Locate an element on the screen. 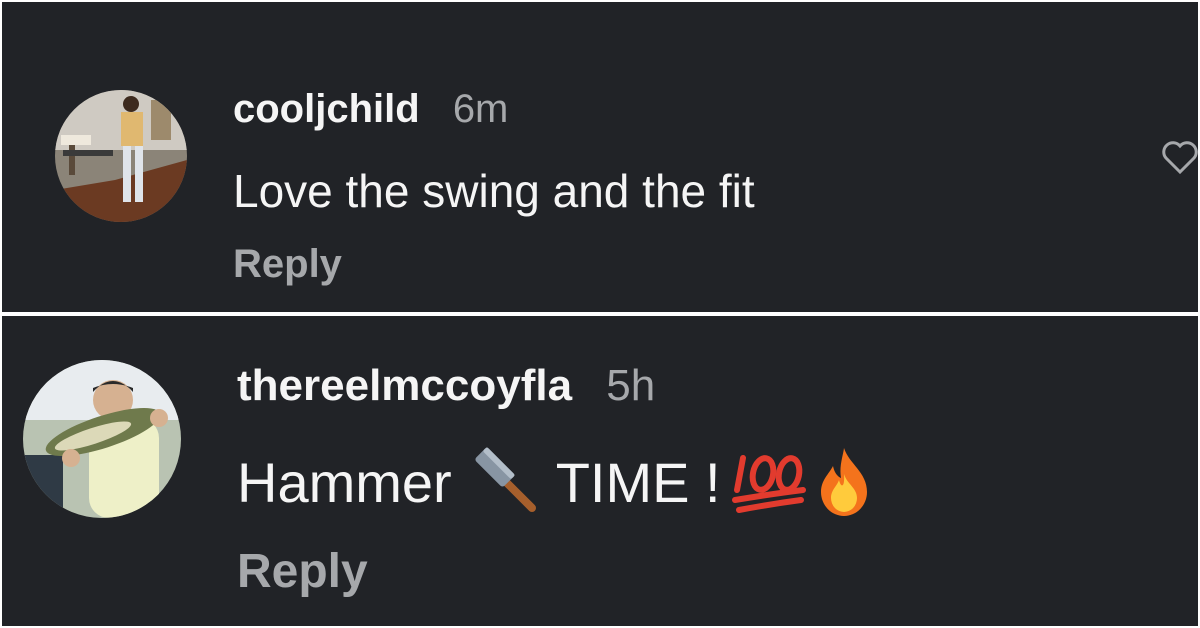 Image resolution: width=1200 pixels, height=628 pixels. username: thereelmccoyfla is located at coordinates (404, 385).